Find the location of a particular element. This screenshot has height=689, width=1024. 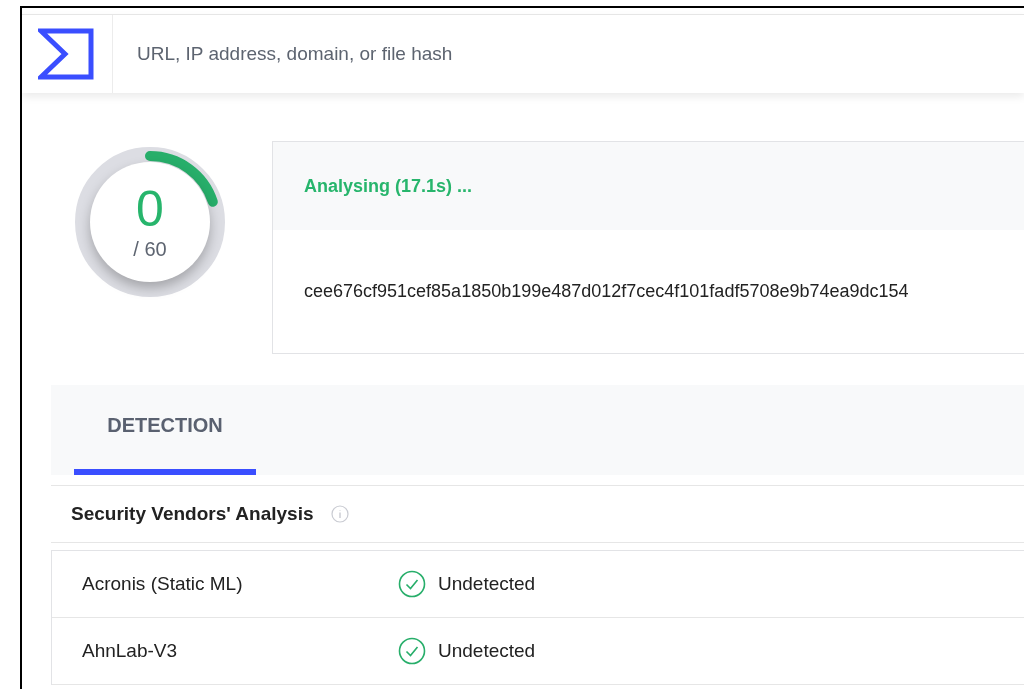

detection-tab: DETECTION is located at coordinates (165, 430).